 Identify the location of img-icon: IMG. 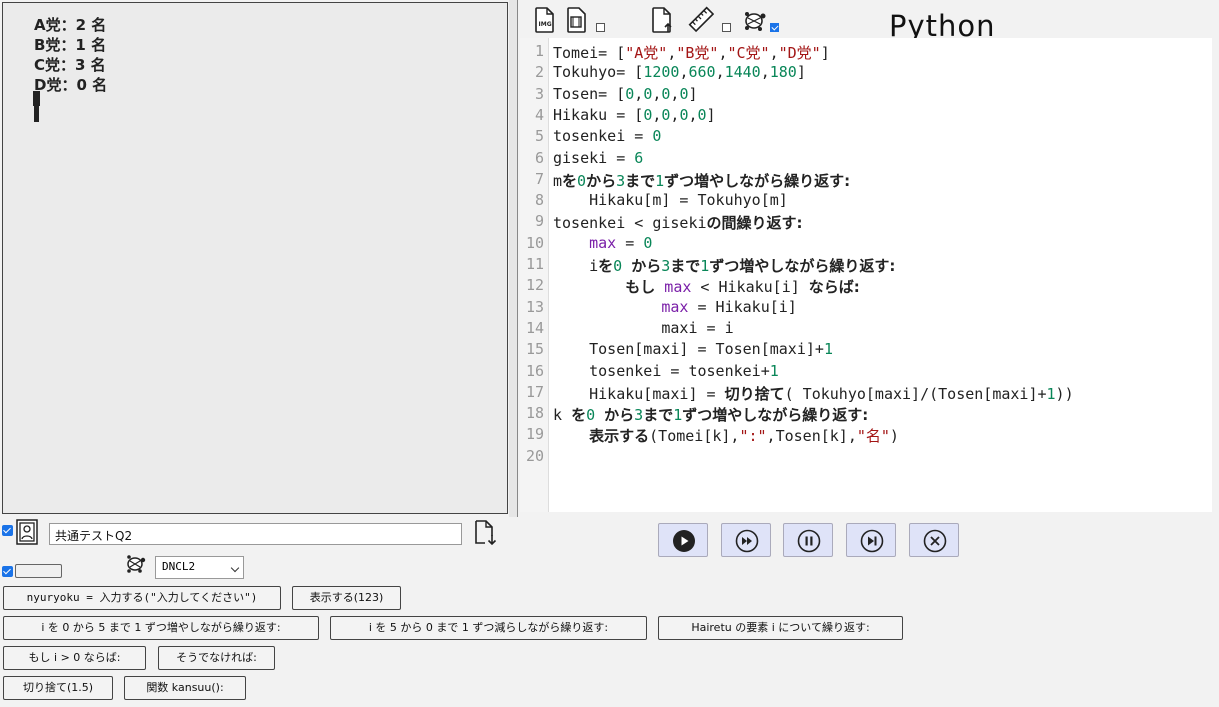
(544, 20).